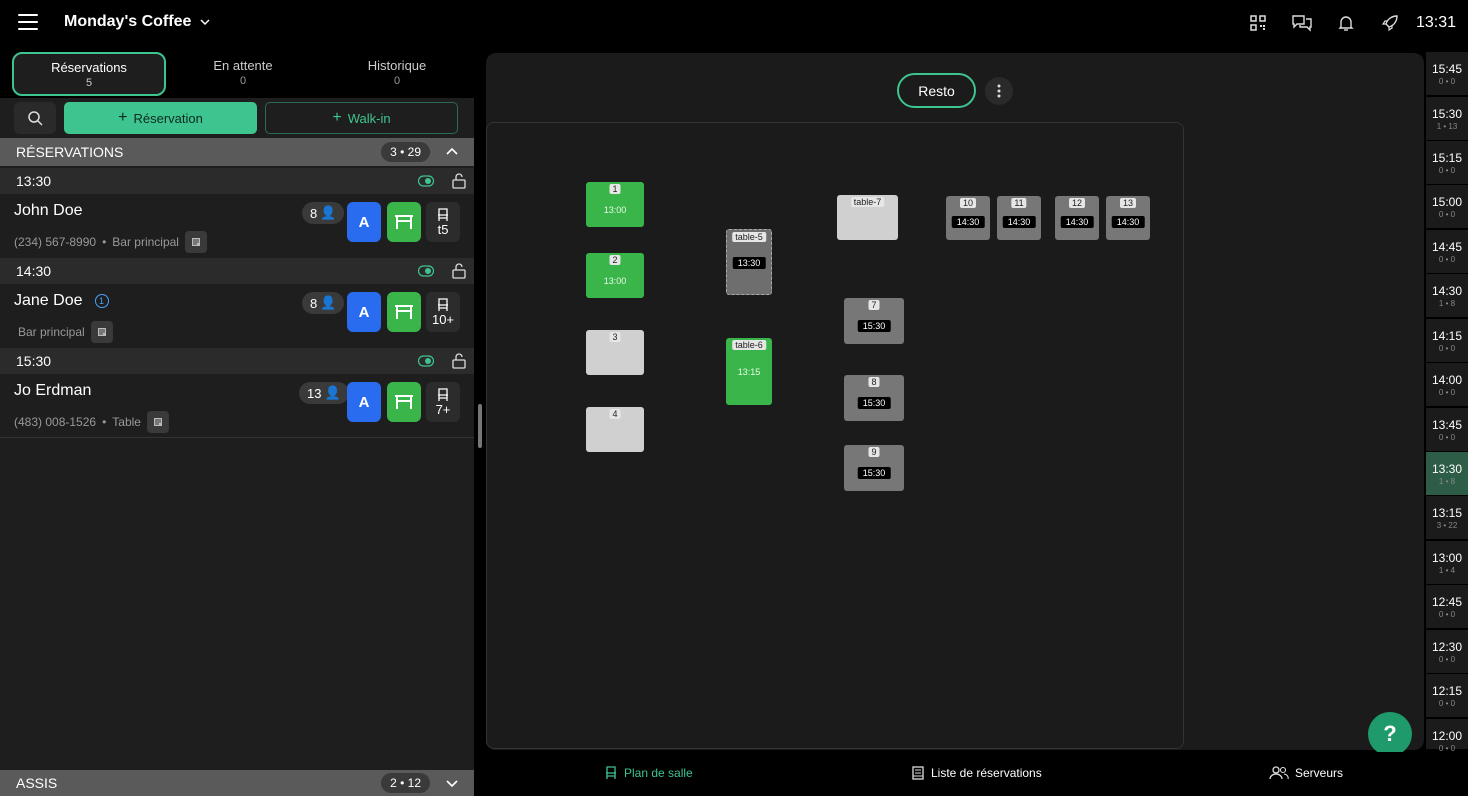 The height and width of the screenshot is (796, 1468). What do you see at coordinates (443, 402) in the screenshot?
I see `seat-assignment-button: 7+` at bounding box center [443, 402].